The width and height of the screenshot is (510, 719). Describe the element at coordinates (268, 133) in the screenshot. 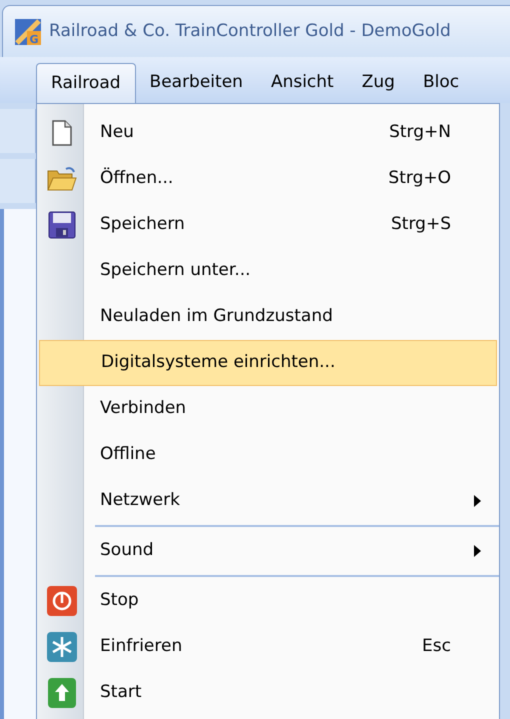

I see `menu-item: Neu Strg+N` at that location.